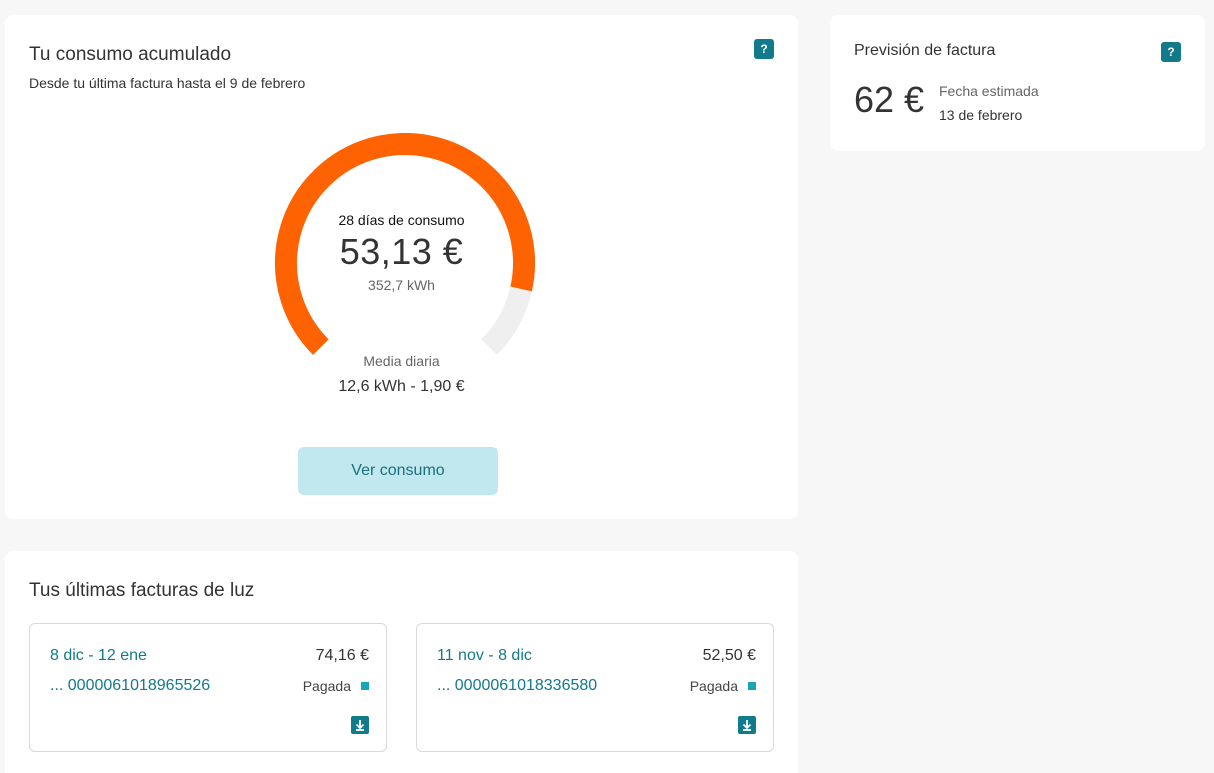  What do you see at coordinates (729, 655) in the screenshot?
I see `invoice-amount: 52,50 €` at bounding box center [729, 655].